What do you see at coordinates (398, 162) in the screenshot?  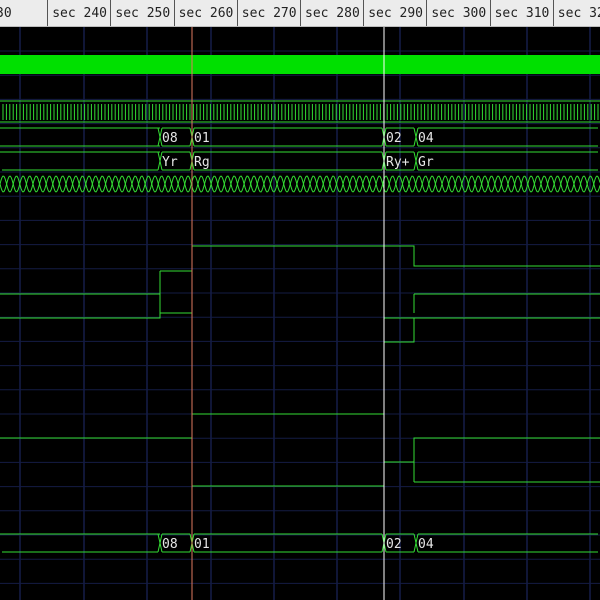 I see `state-trace-value: Ry+` at bounding box center [398, 162].